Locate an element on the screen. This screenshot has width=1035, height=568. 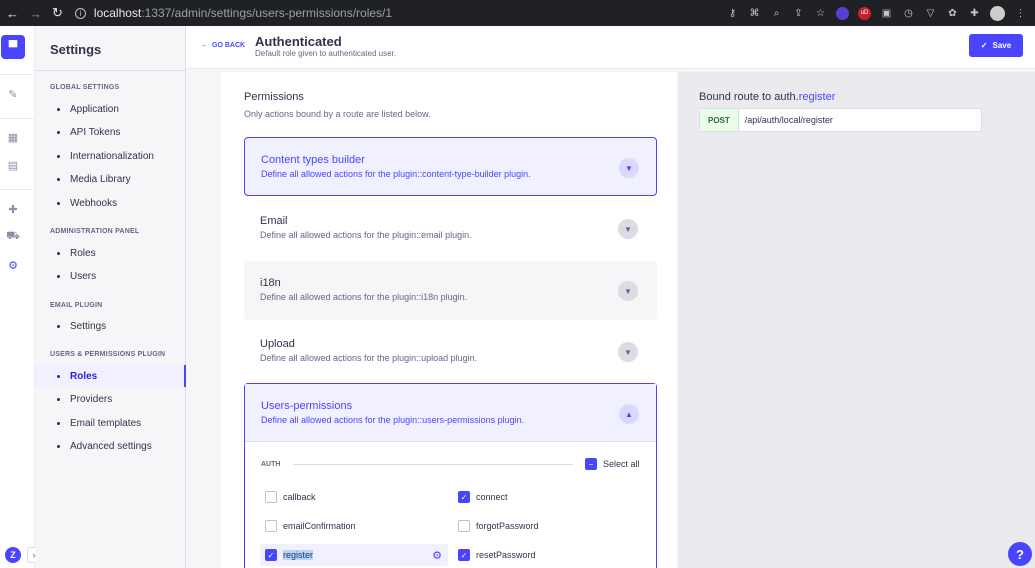
user-avatar: Z is located at coordinates (13, 555).